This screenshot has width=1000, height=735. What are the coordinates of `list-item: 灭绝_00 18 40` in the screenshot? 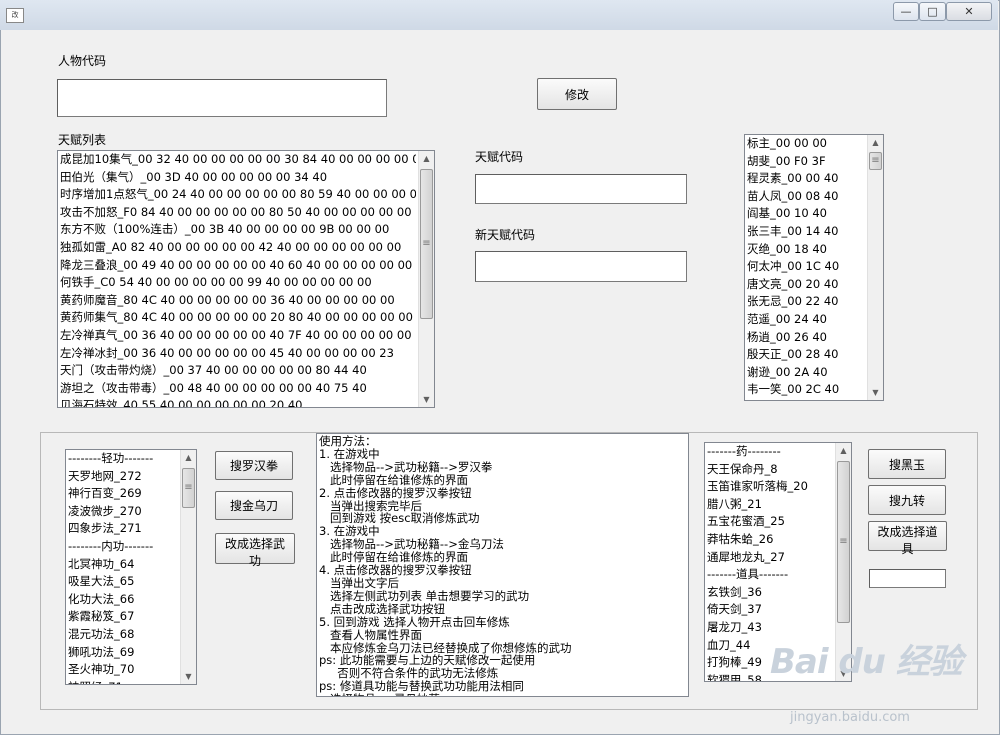 It's located at (806, 250).